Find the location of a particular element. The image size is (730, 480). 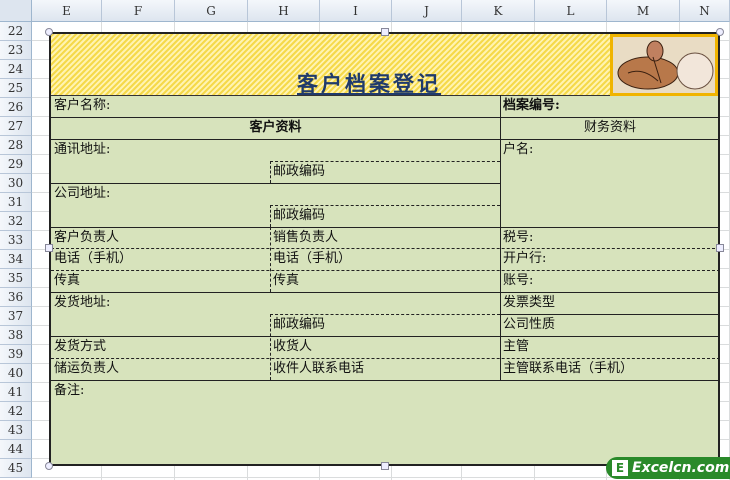

row-header: 36 is located at coordinates (16, 297).